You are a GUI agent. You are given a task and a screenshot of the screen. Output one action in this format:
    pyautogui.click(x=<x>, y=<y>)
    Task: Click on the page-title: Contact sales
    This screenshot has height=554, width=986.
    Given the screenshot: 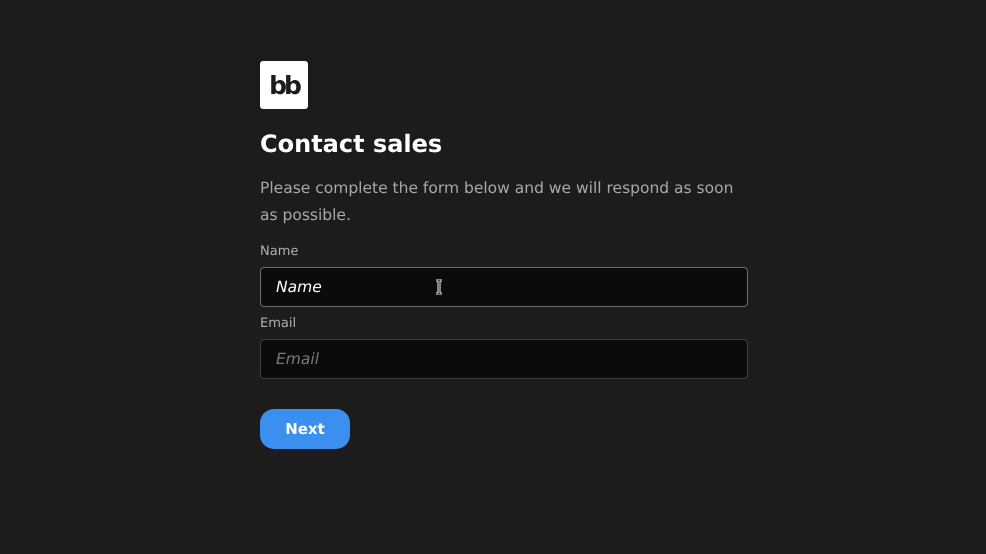 What is the action you would take?
    pyautogui.click(x=352, y=144)
    